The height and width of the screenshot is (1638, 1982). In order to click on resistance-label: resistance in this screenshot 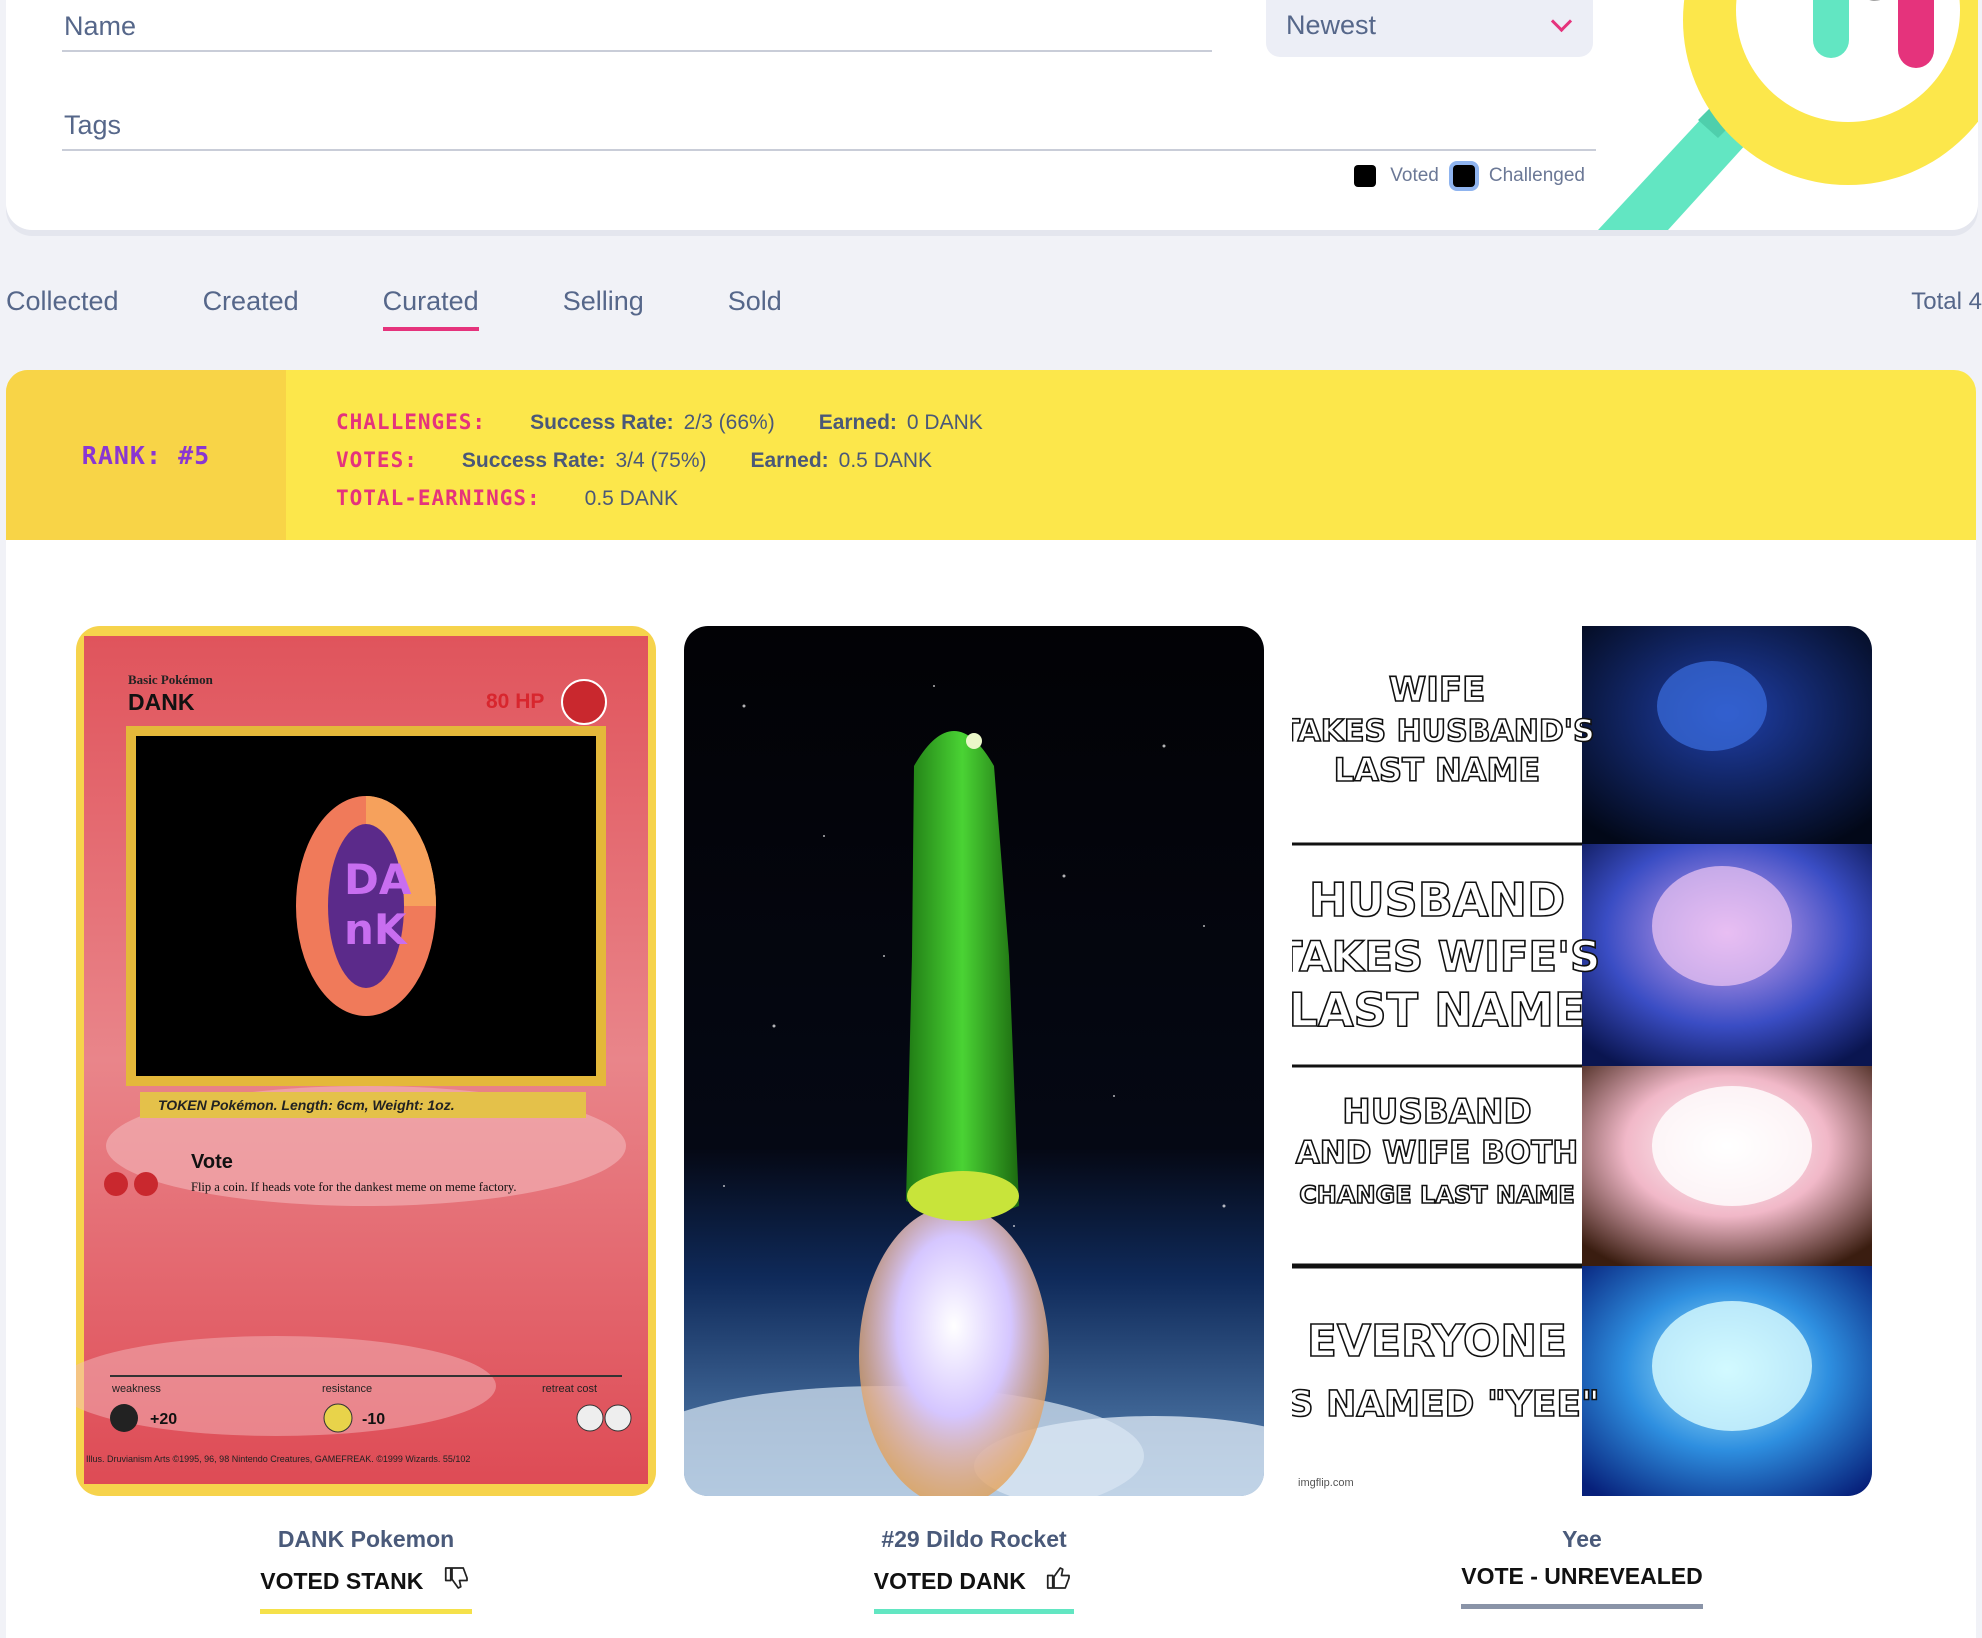, I will do `click(347, 1389)`.